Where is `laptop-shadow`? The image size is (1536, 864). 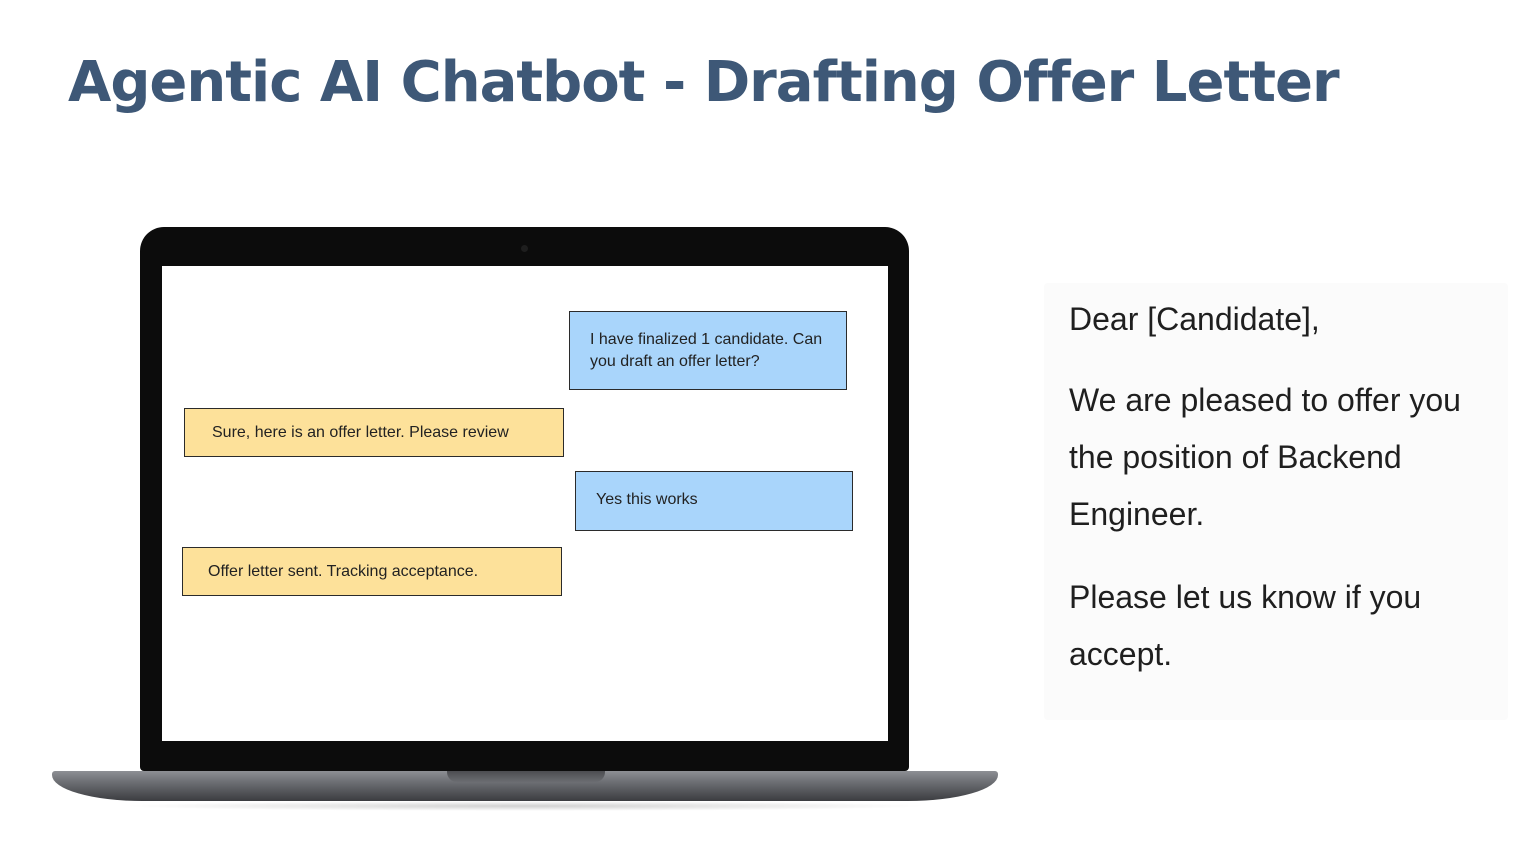
laptop-shadow is located at coordinates (525, 806).